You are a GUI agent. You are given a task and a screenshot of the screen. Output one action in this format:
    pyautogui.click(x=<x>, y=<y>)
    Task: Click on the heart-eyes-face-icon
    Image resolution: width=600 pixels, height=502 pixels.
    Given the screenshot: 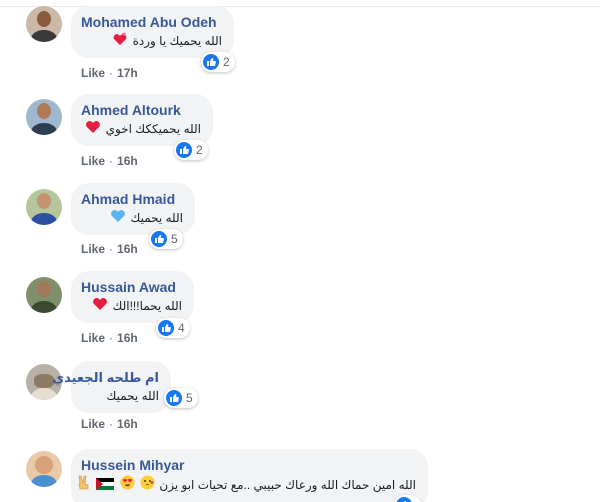 What is the action you would take?
    pyautogui.click(x=127, y=486)
    